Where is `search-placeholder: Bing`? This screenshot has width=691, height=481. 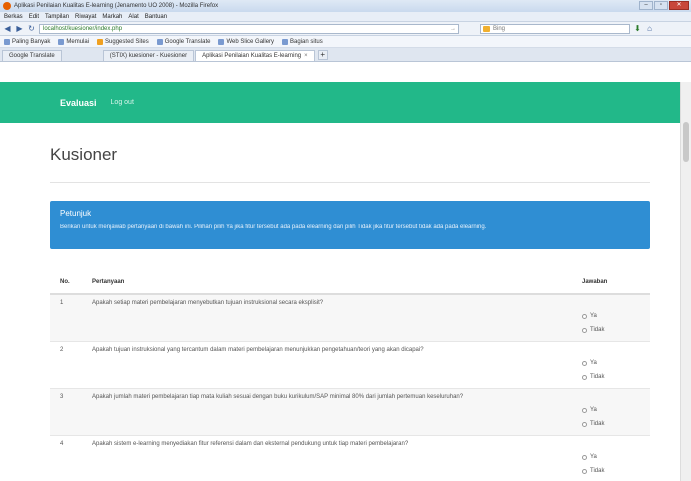
search-placeholder: Bing is located at coordinates (499, 28).